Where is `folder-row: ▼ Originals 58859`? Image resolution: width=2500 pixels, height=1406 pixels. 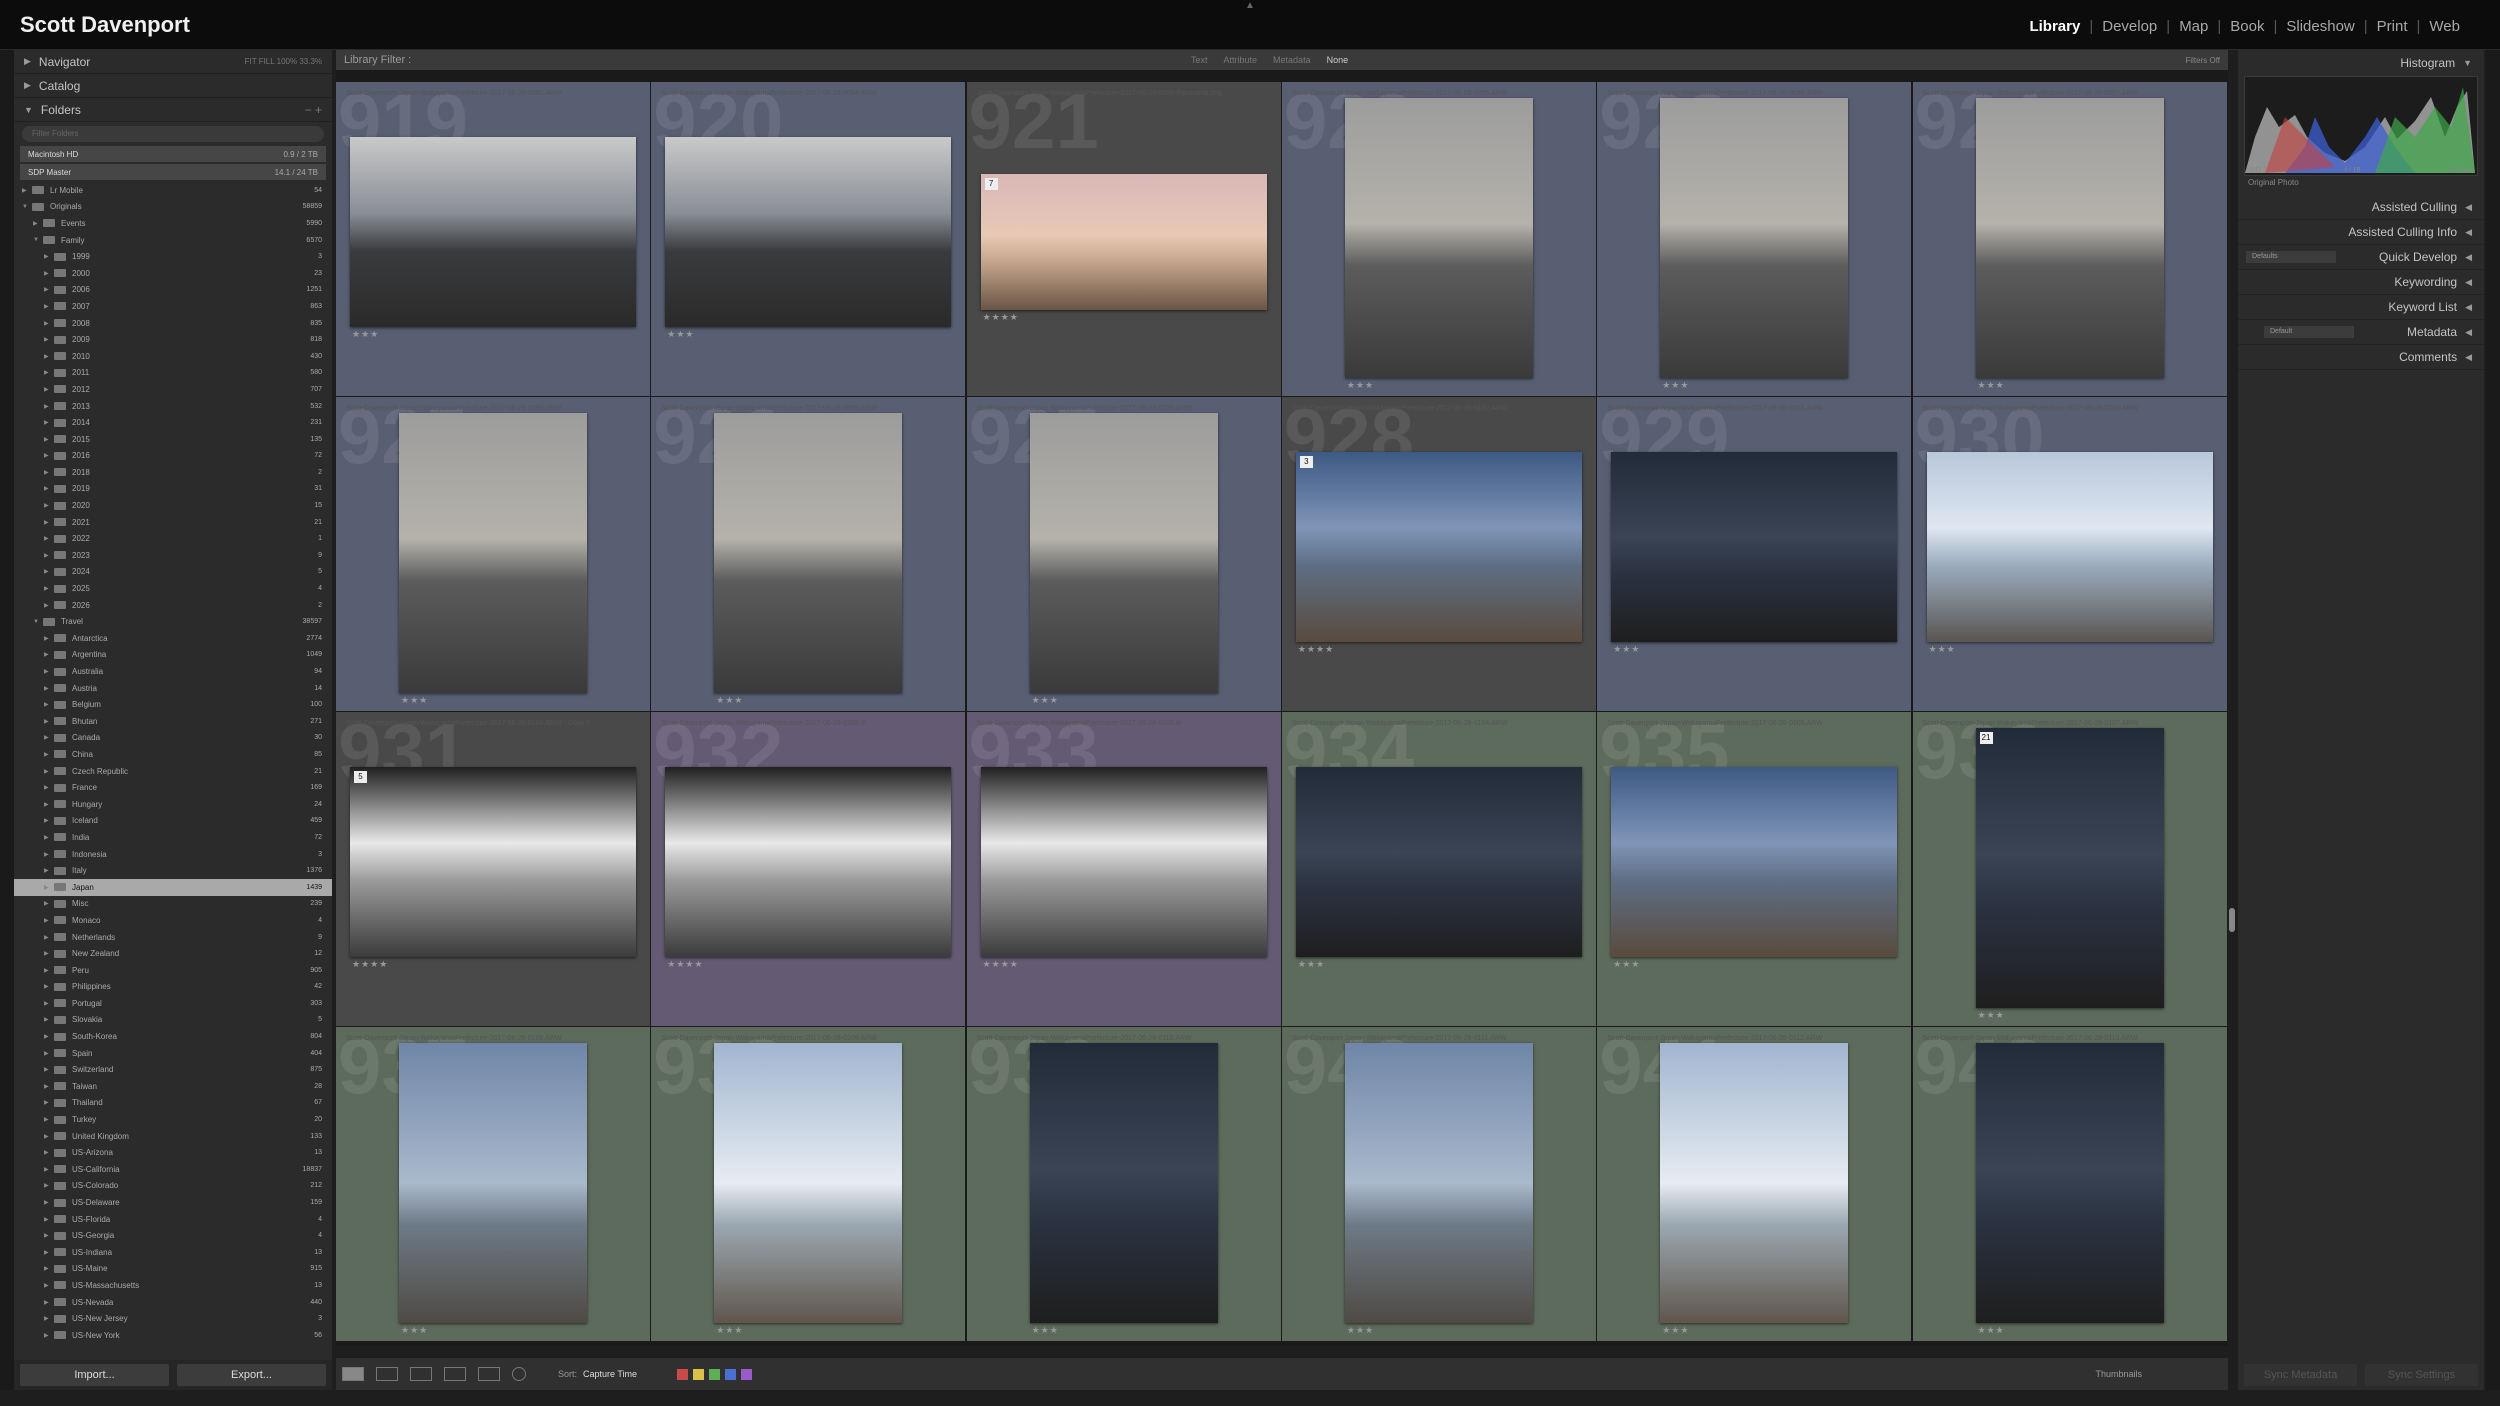 folder-row: ▼ Originals 58859 is located at coordinates (173, 207).